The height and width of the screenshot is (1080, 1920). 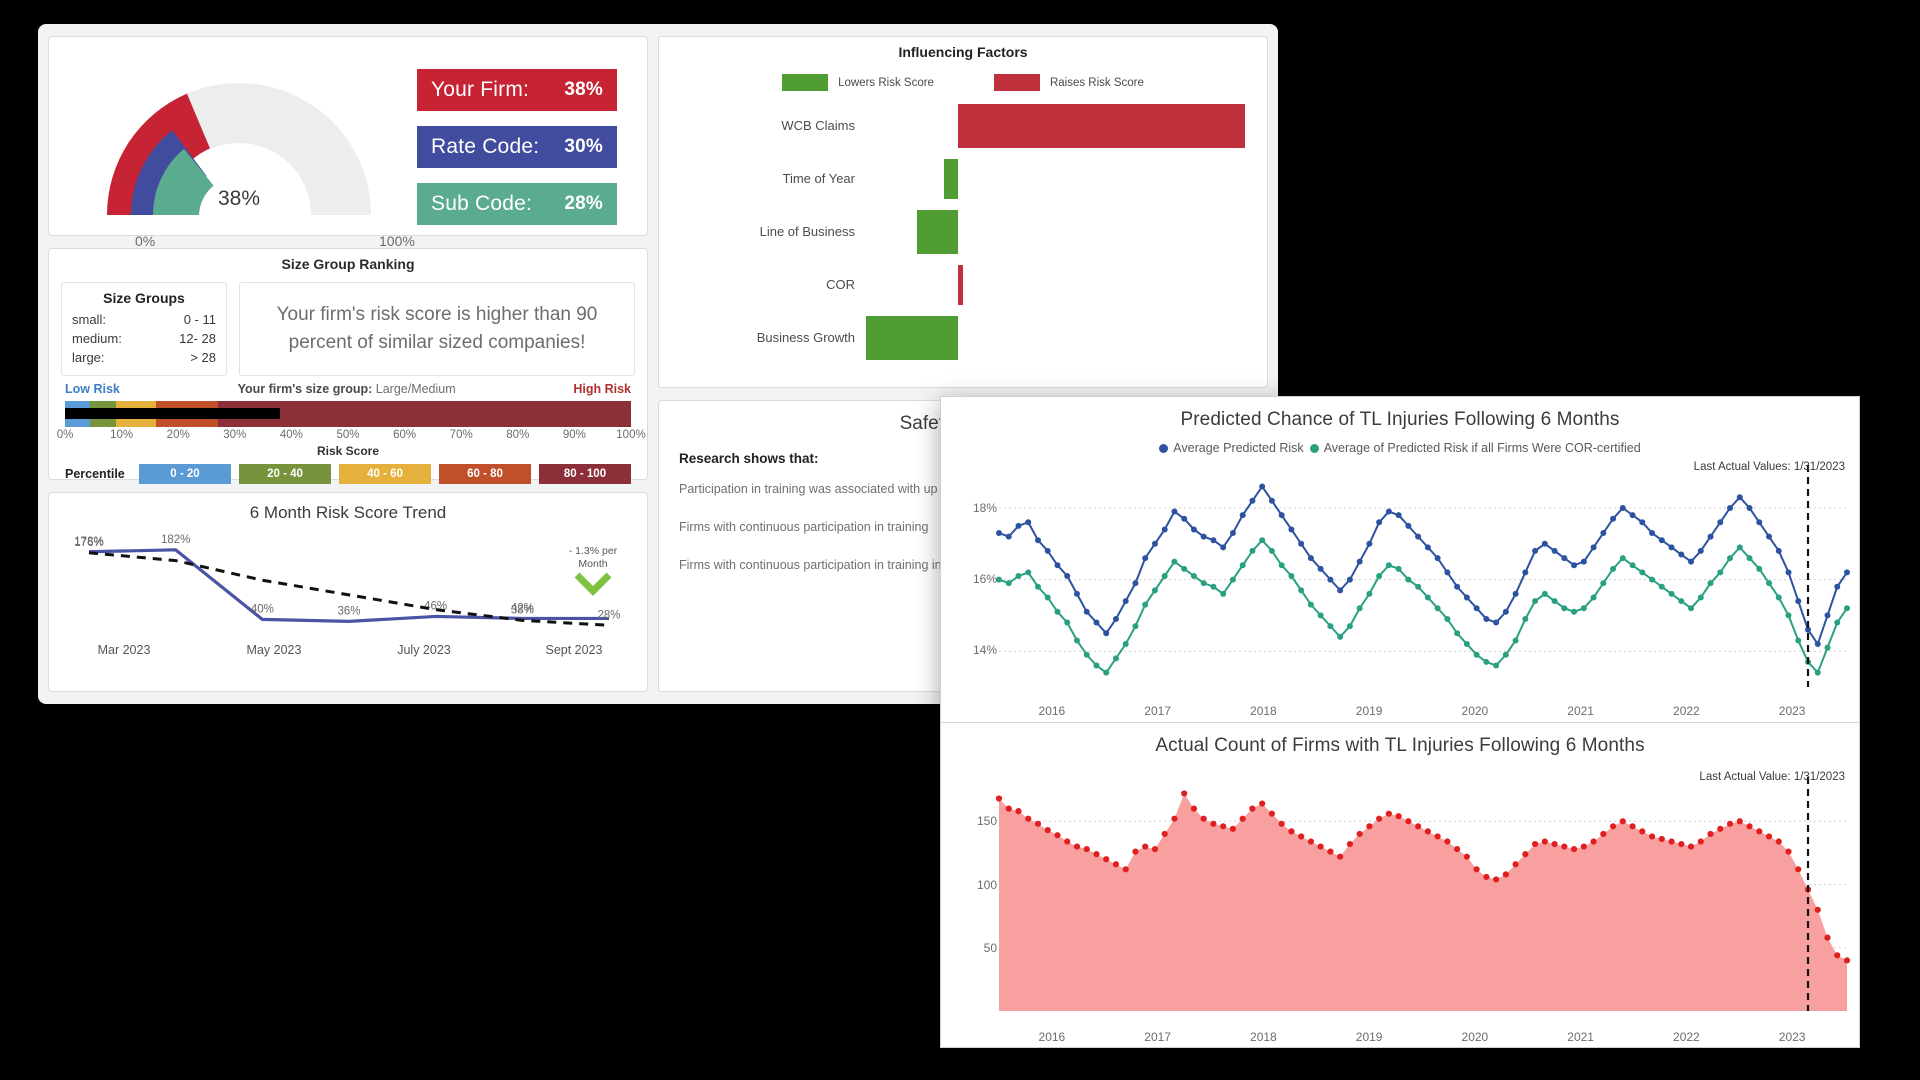 What do you see at coordinates (347, 580) in the screenshot?
I see `trend-chart-svg: 178% 182%40% 36% 46% 42%176%38% 28%` at bounding box center [347, 580].